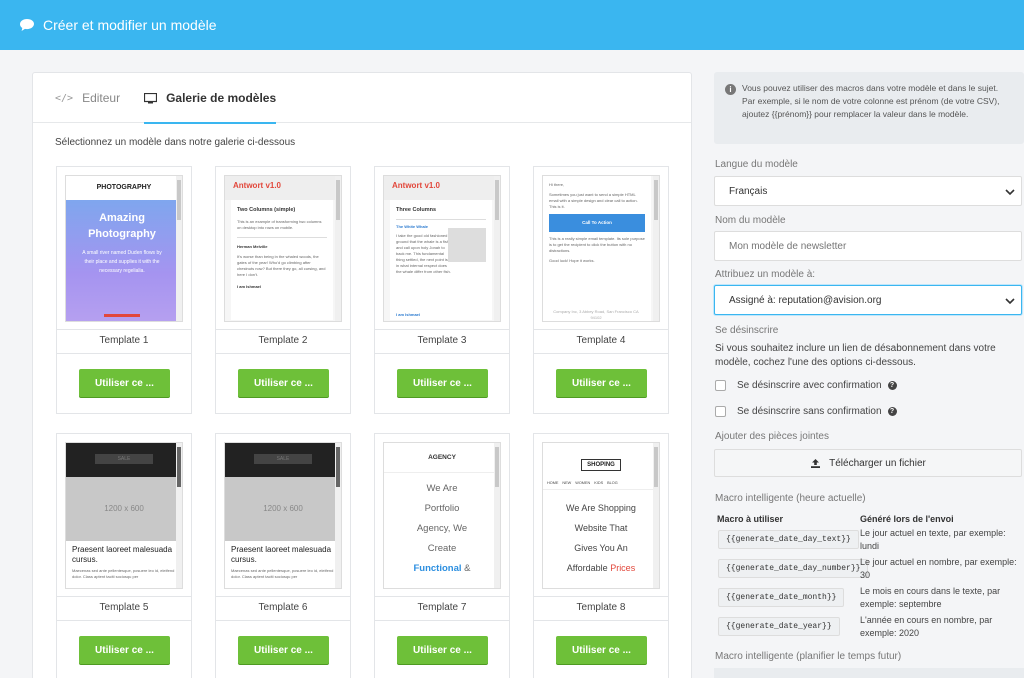 This screenshot has width=1024, height=678. I want to click on thumb-sub: Herman Melville, so click(252, 246).